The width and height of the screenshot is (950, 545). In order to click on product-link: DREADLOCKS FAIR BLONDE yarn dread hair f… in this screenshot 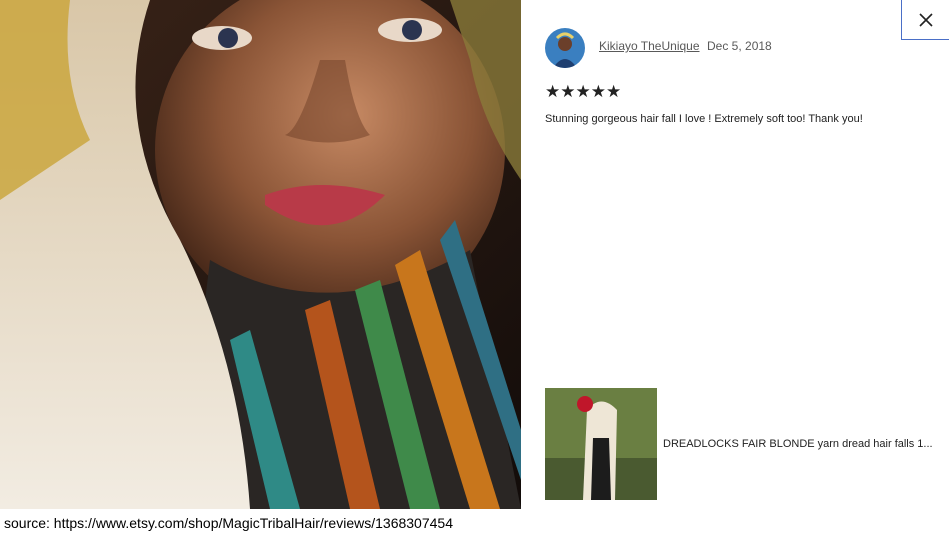, I will do `click(747, 444)`.